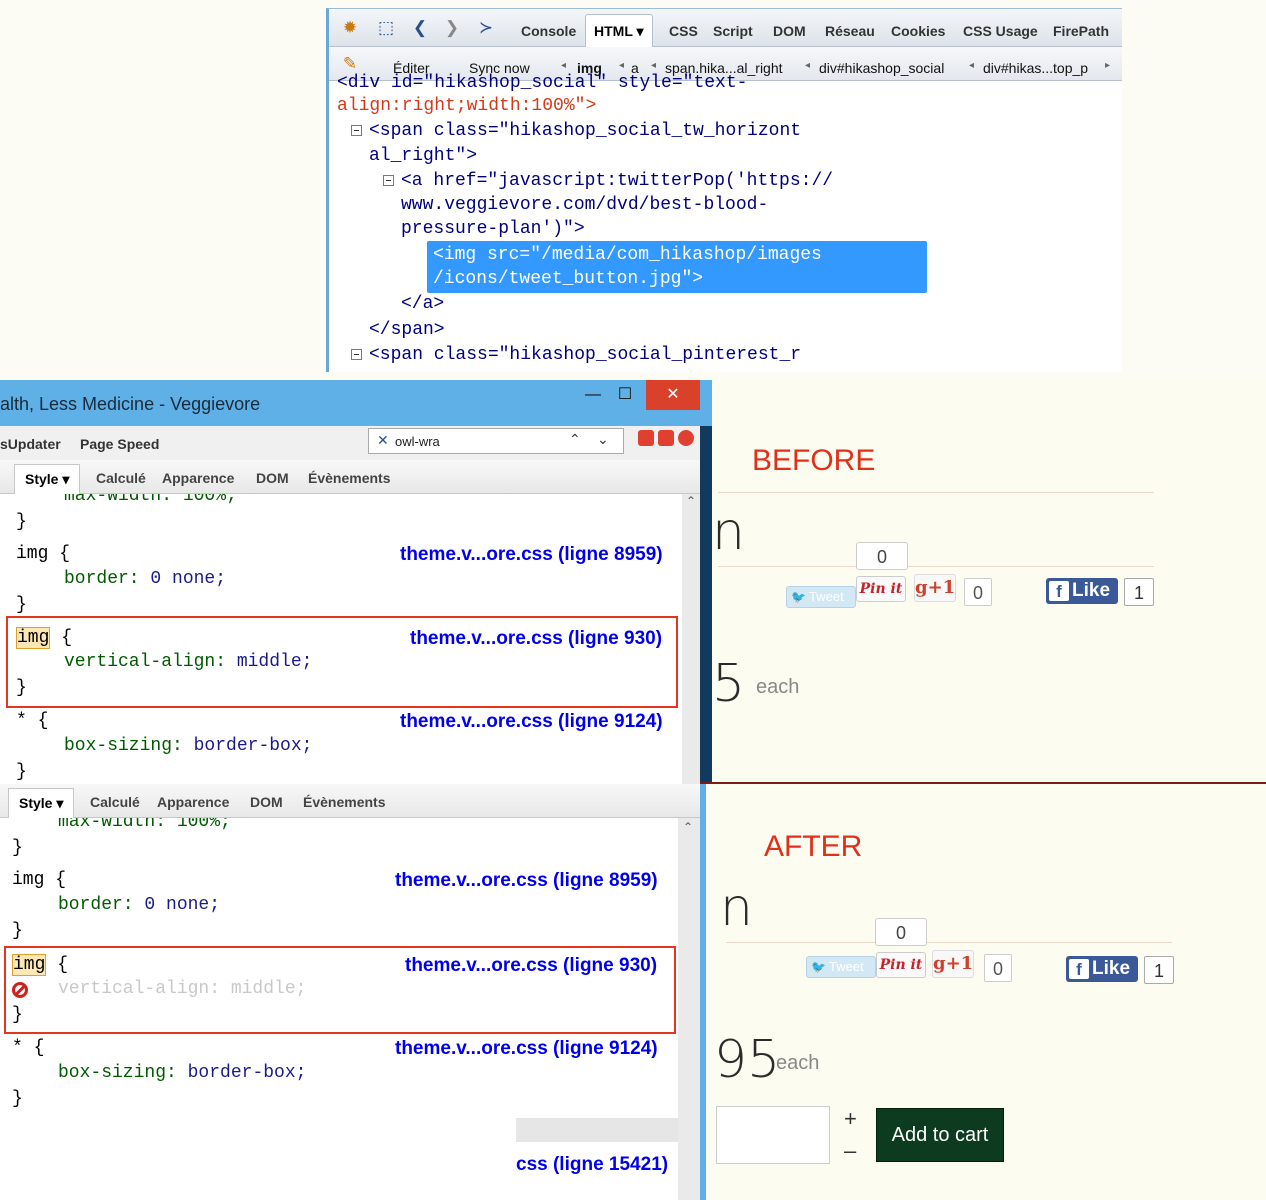 The image size is (1266, 1200). What do you see at coordinates (17, 848) in the screenshot?
I see `css-brace: }` at bounding box center [17, 848].